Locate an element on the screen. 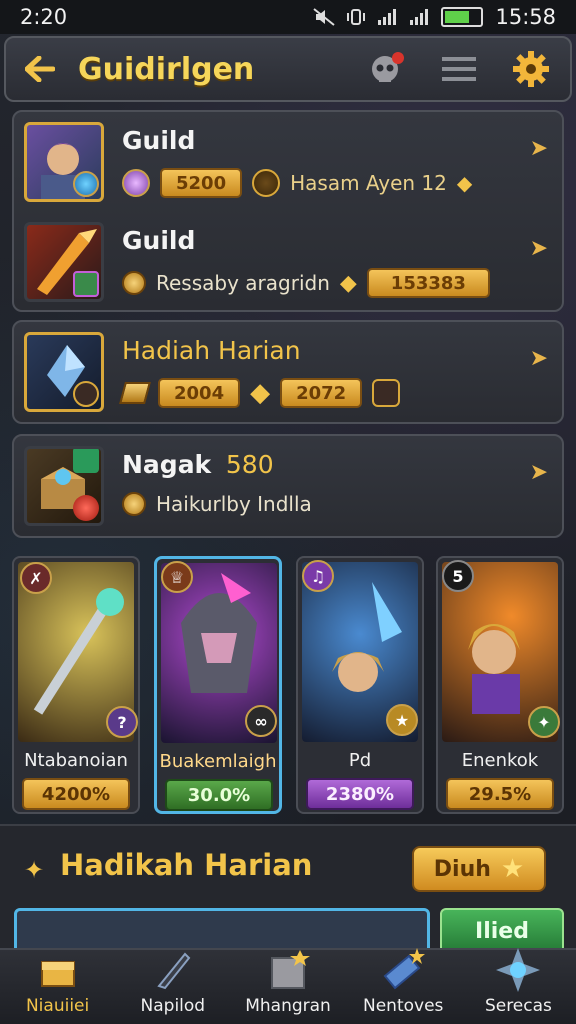 This screenshot has height=1024, width=576. hero-name: Pd is located at coordinates (360, 760).